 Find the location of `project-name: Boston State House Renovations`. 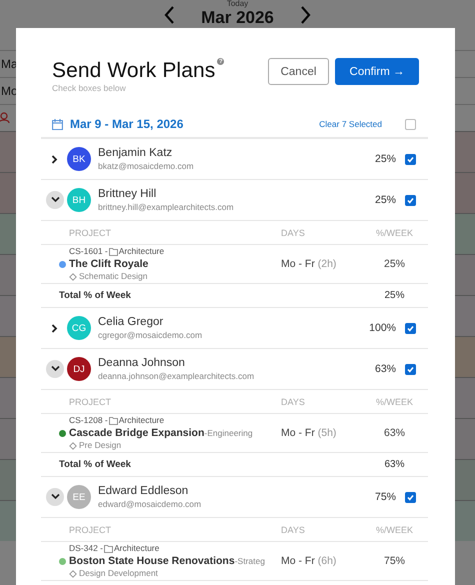

project-name: Boston State House Renovations is located at coordinates (152, 561).